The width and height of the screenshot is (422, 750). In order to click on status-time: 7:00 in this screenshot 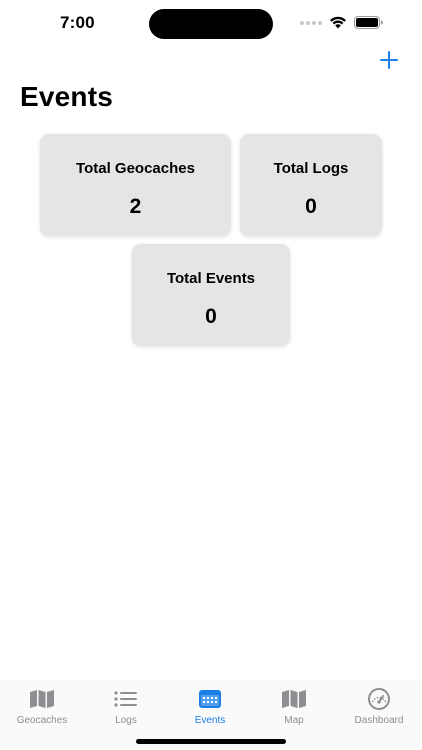, I will do `click(77, 22)`.